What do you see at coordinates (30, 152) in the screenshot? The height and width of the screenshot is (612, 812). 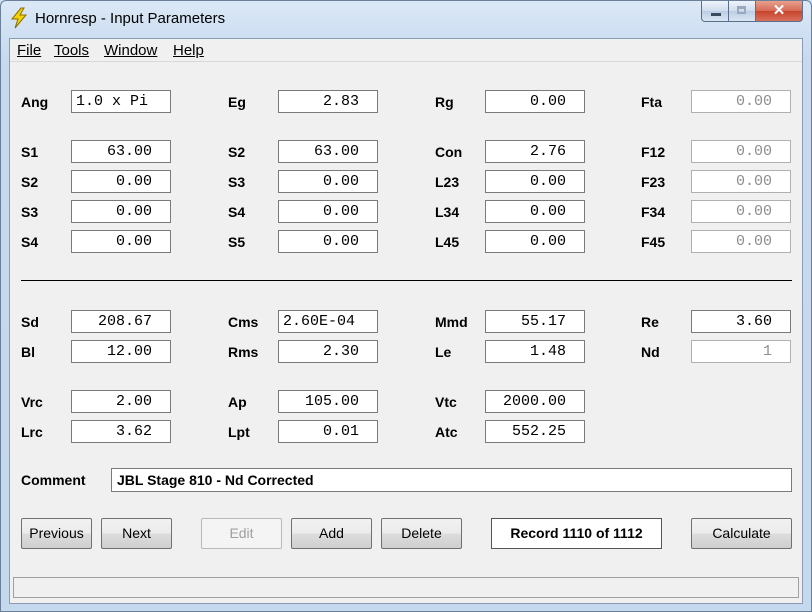 I see `param-label: S1` at bounding box center [30, 152].